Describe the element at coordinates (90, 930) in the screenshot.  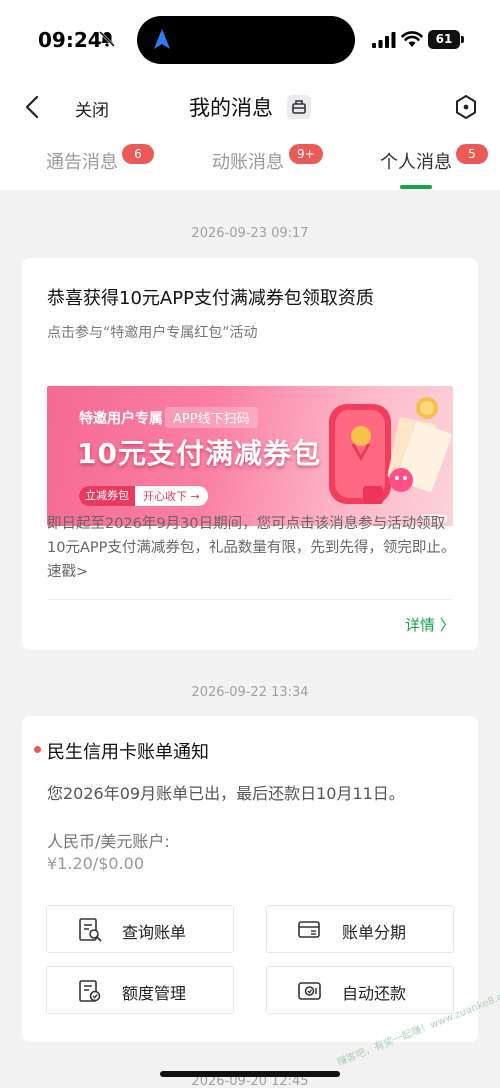
I see `bill-search-icon` at that location.